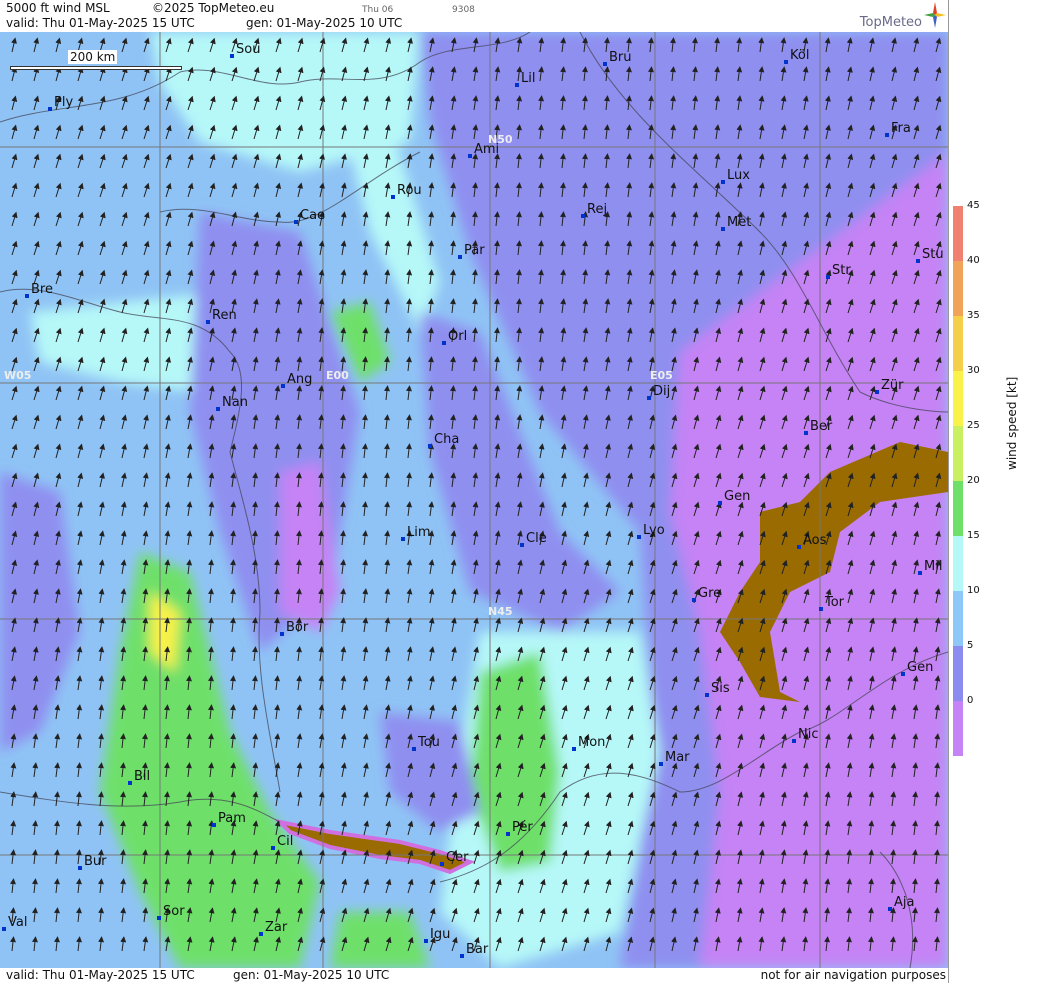 The height and width of the screenshot is (983, 1039). Describe the element at coordinates (100, 23) in the screenshot. I see `valid-time: valid: Thu 01-May-2025 15 UTC` at that location.